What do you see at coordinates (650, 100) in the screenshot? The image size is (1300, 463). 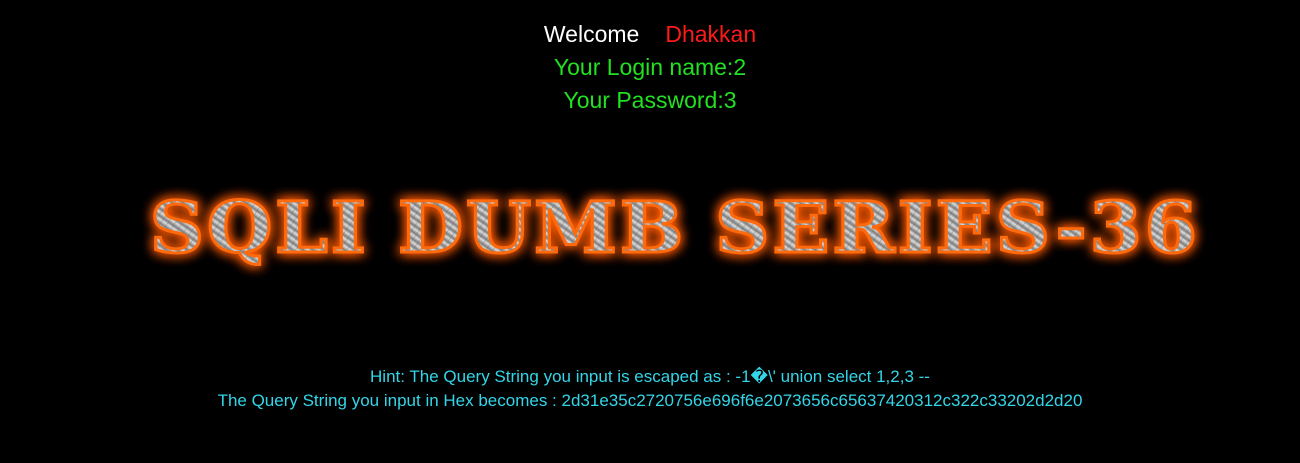 I see `password-text: Your Password:3` at bounding box center [650, 100].